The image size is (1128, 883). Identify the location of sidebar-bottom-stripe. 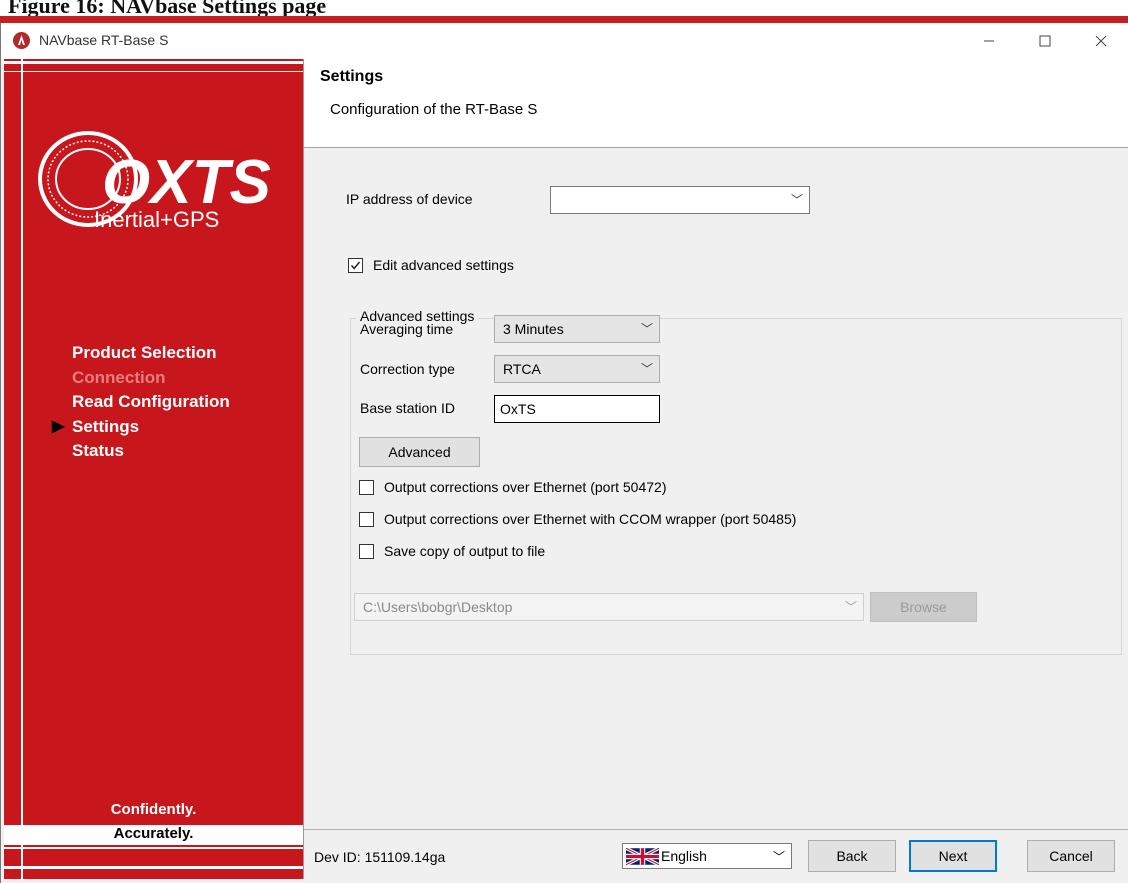
(153, 848).